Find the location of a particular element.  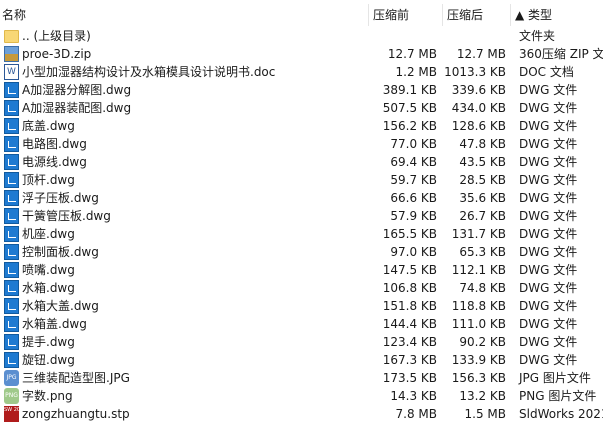

file-name: 干簧管压板.dwg is located at coordinates (66, 216).